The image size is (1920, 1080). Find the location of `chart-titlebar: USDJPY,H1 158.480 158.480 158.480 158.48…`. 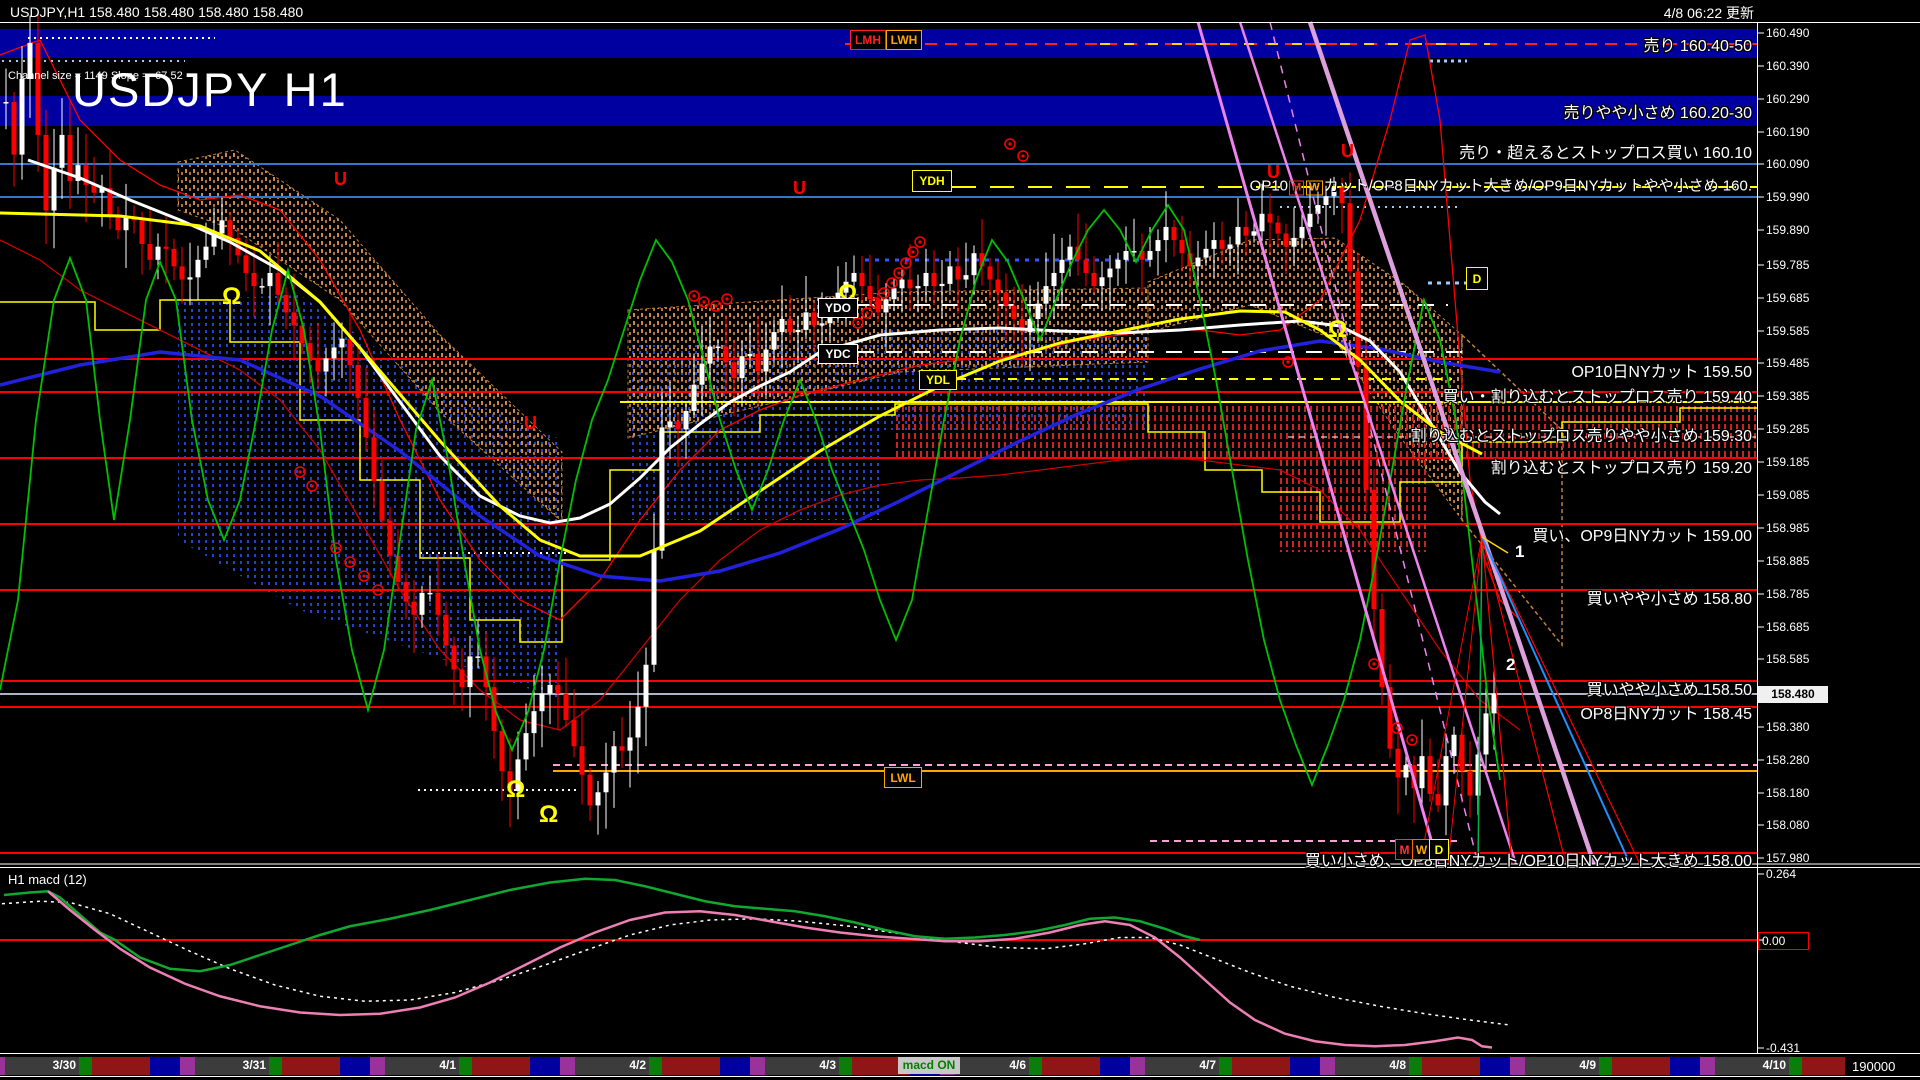

chart-titlebar: USDJPY,H1 158.480 158.480 158.480 158.48… is located at coordinates (960, 11).